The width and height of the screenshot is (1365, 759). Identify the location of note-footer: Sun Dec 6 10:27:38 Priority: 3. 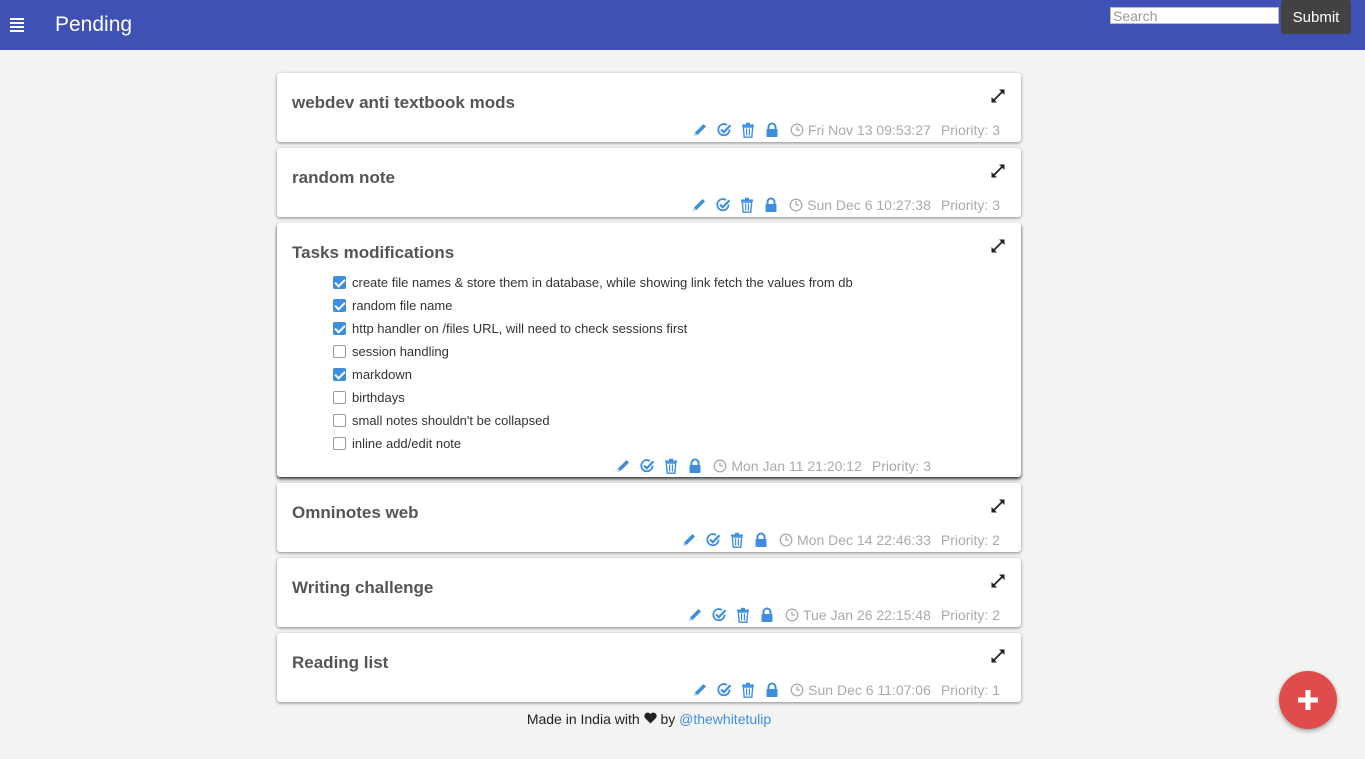
(845, 205).